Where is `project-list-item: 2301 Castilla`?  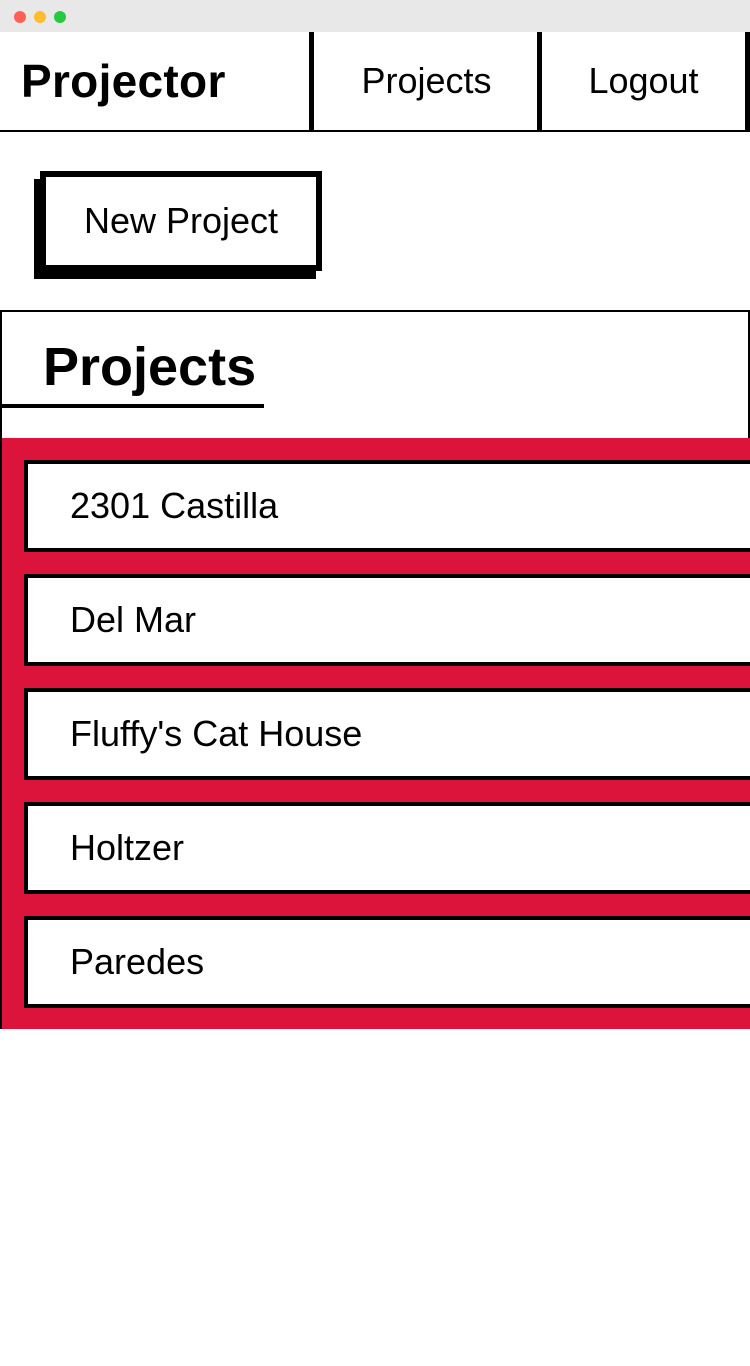
project-list-item: 2301 Castilla is located at coordinates (387, 506).